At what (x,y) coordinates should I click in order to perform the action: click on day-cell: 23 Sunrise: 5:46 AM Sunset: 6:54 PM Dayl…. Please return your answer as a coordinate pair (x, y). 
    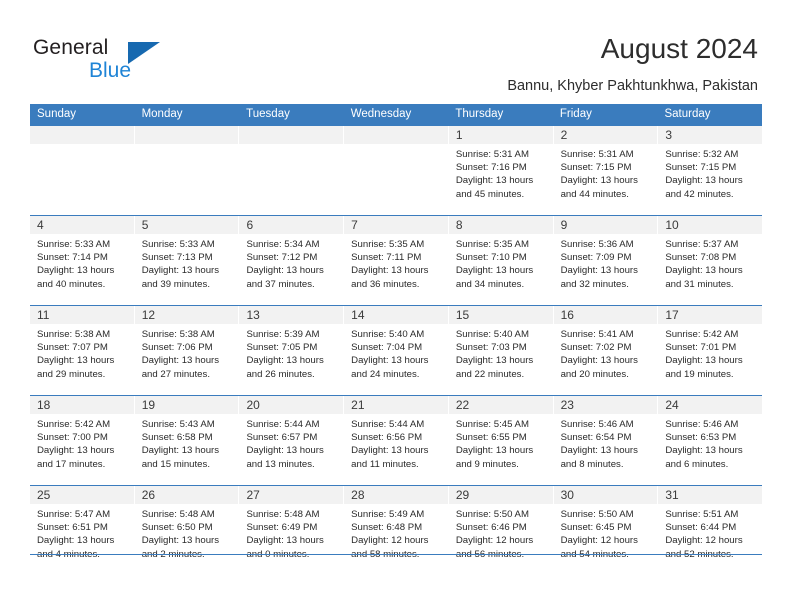
    Looking at the image, I should click on (606, 440).